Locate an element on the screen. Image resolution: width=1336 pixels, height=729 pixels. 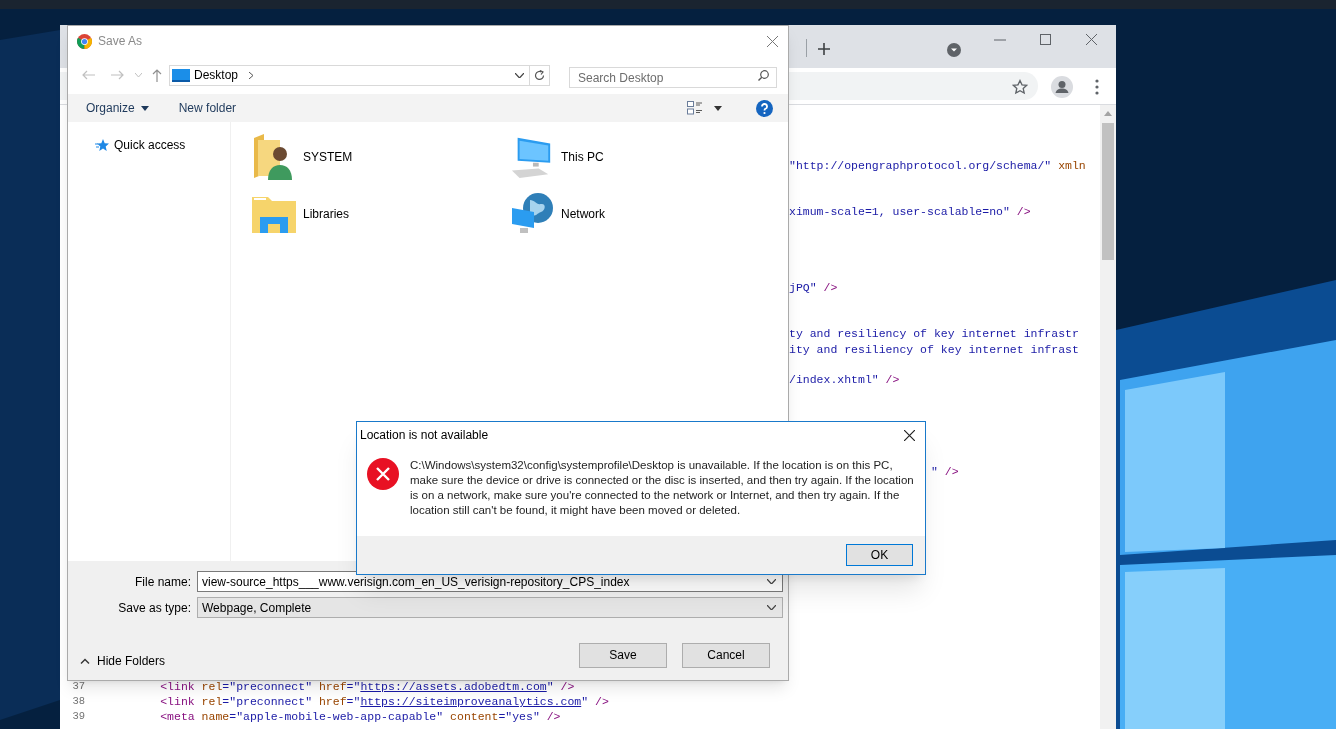
line-number: 39 is located at coordinates (78, 716).